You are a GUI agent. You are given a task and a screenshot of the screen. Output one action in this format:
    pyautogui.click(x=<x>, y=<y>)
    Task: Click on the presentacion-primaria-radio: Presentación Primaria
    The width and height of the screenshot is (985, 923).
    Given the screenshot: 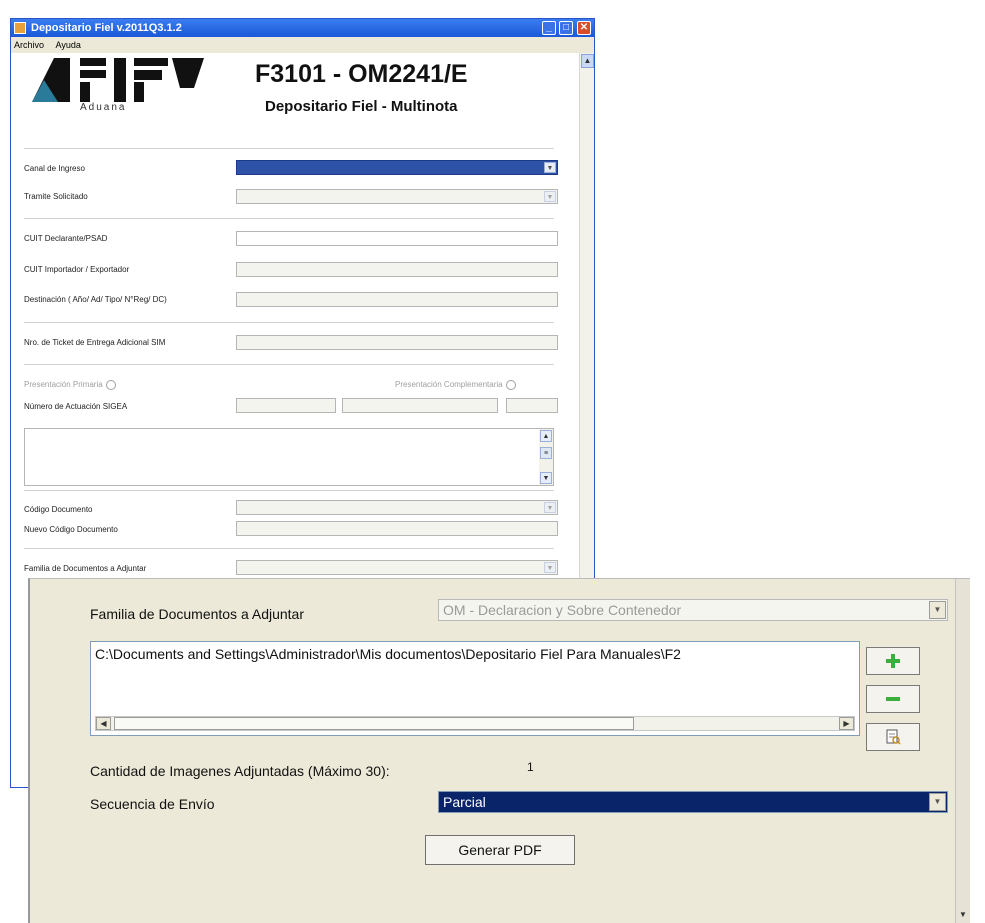 What is the action you would take?
    pyautogui.click(x=70, y=385)
    